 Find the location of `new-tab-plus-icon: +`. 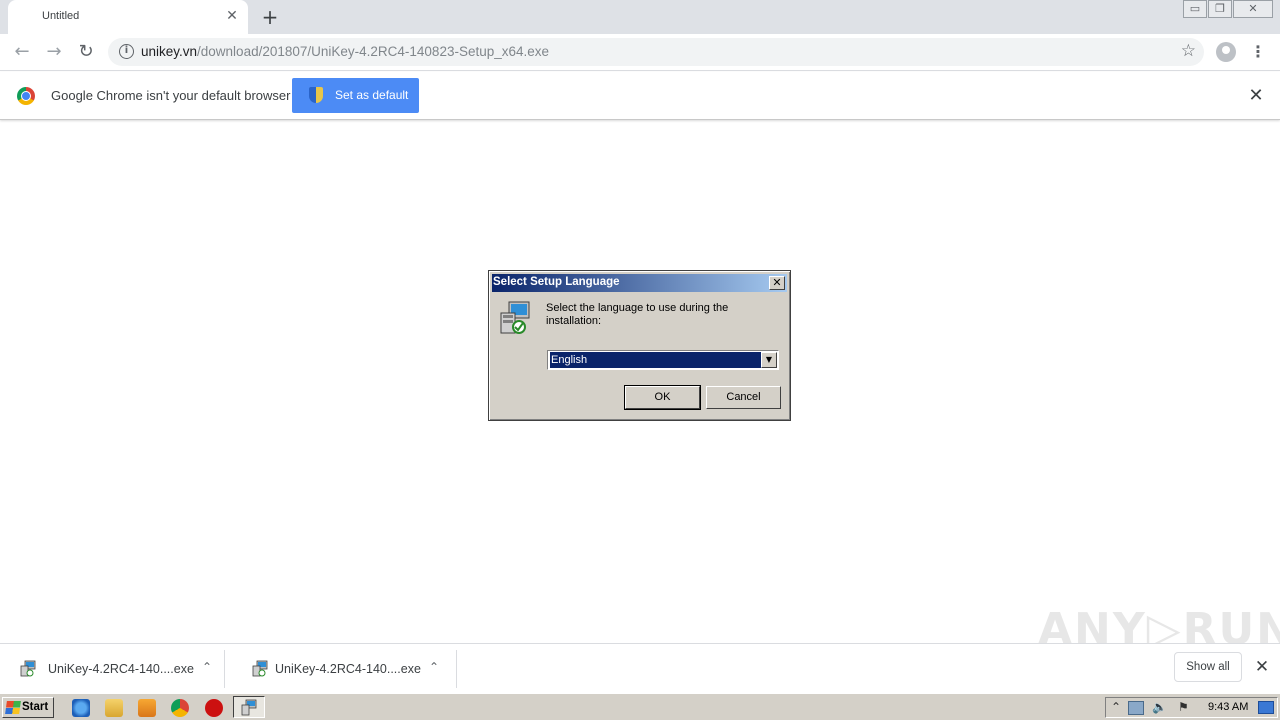

new-tab-plus-icon: + is located at coordinates (270, 17).